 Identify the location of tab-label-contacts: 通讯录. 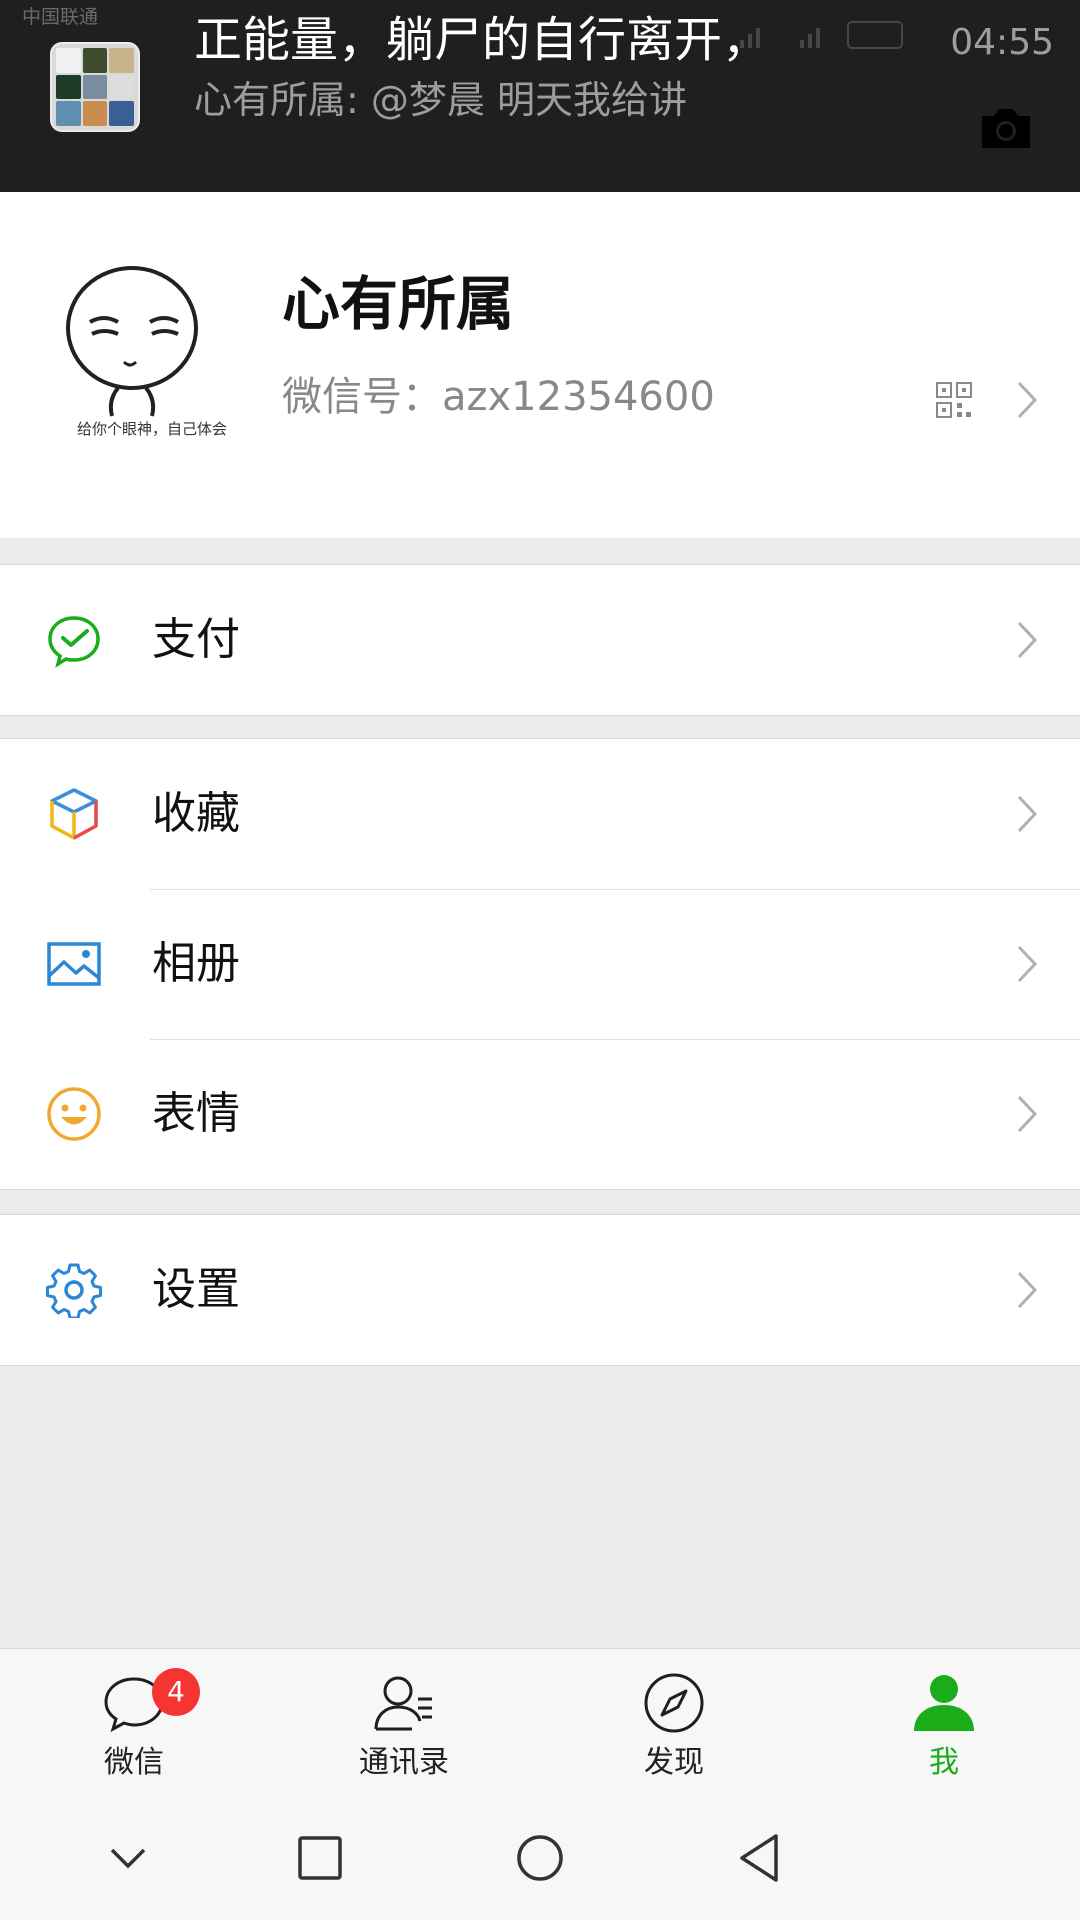
(404, 1762).